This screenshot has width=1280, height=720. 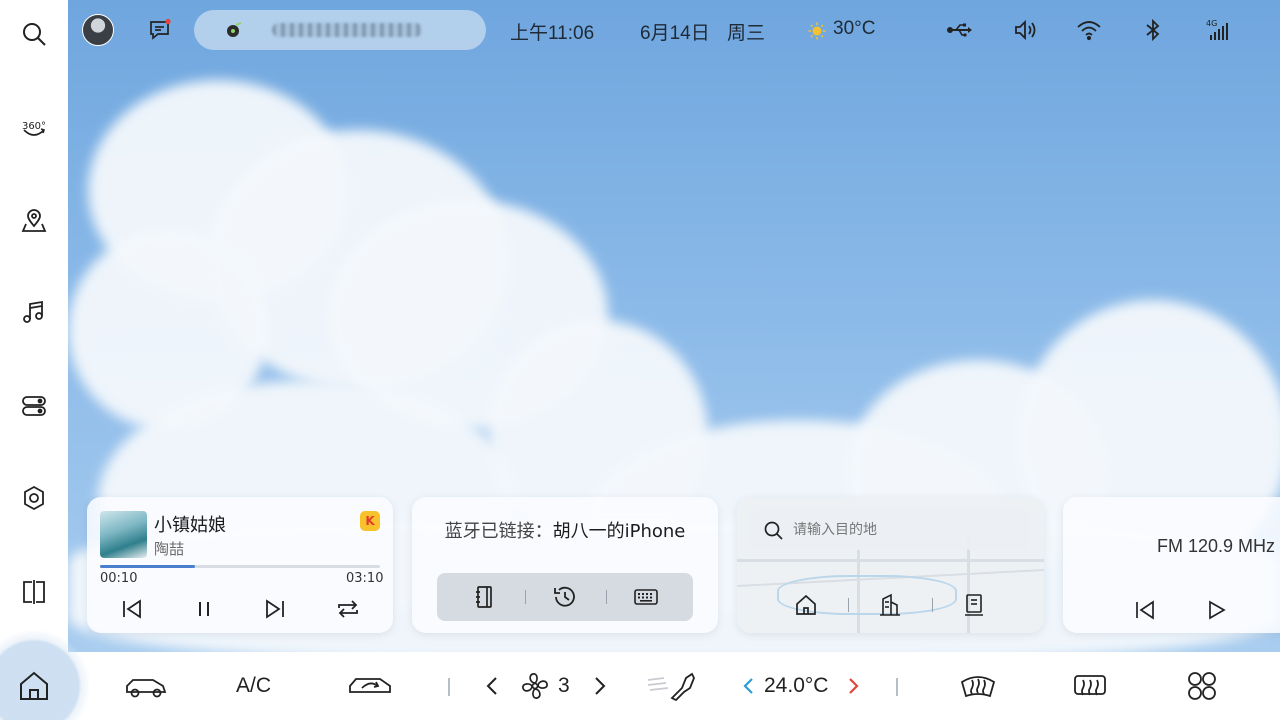 I want to click on dial-pad-button, so click(x=646, y=597).